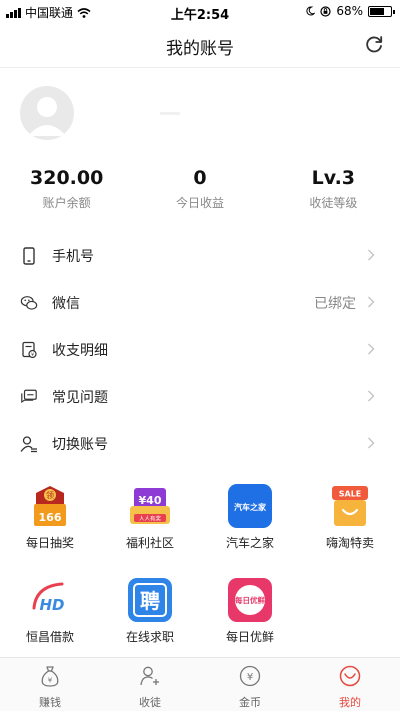  I want to click on coin-icon: ¥, so click(250, 676).